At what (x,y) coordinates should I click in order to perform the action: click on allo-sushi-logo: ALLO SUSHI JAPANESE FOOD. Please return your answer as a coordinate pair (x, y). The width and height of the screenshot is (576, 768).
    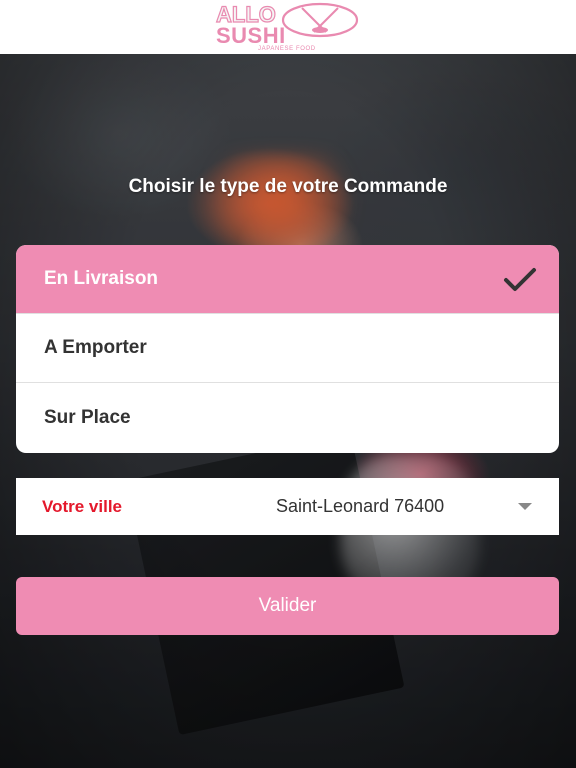
    Looking at the image, I should click on (289, 28).